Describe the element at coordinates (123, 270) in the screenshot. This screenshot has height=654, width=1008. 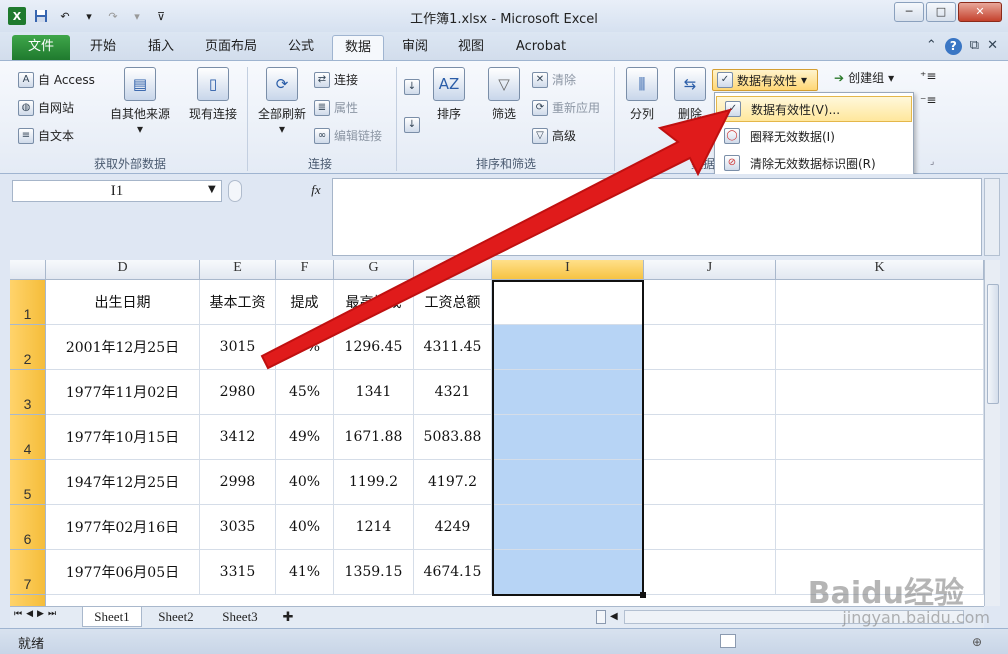
I see `column-header-d: D` at that location.